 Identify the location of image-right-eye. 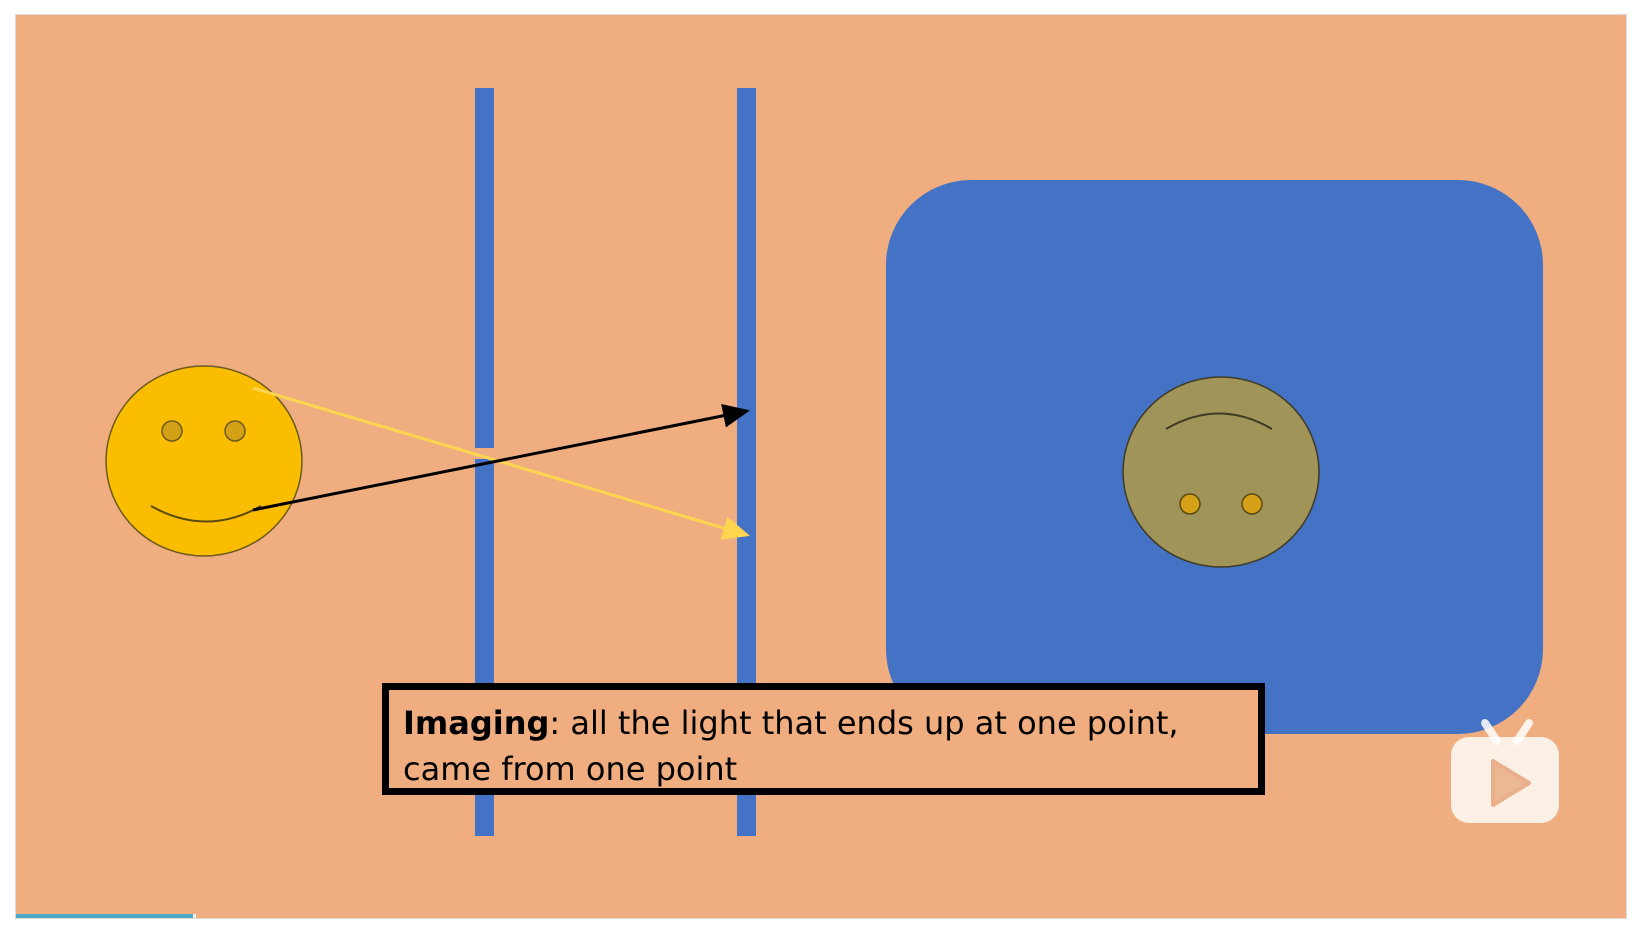
(1252, 504).